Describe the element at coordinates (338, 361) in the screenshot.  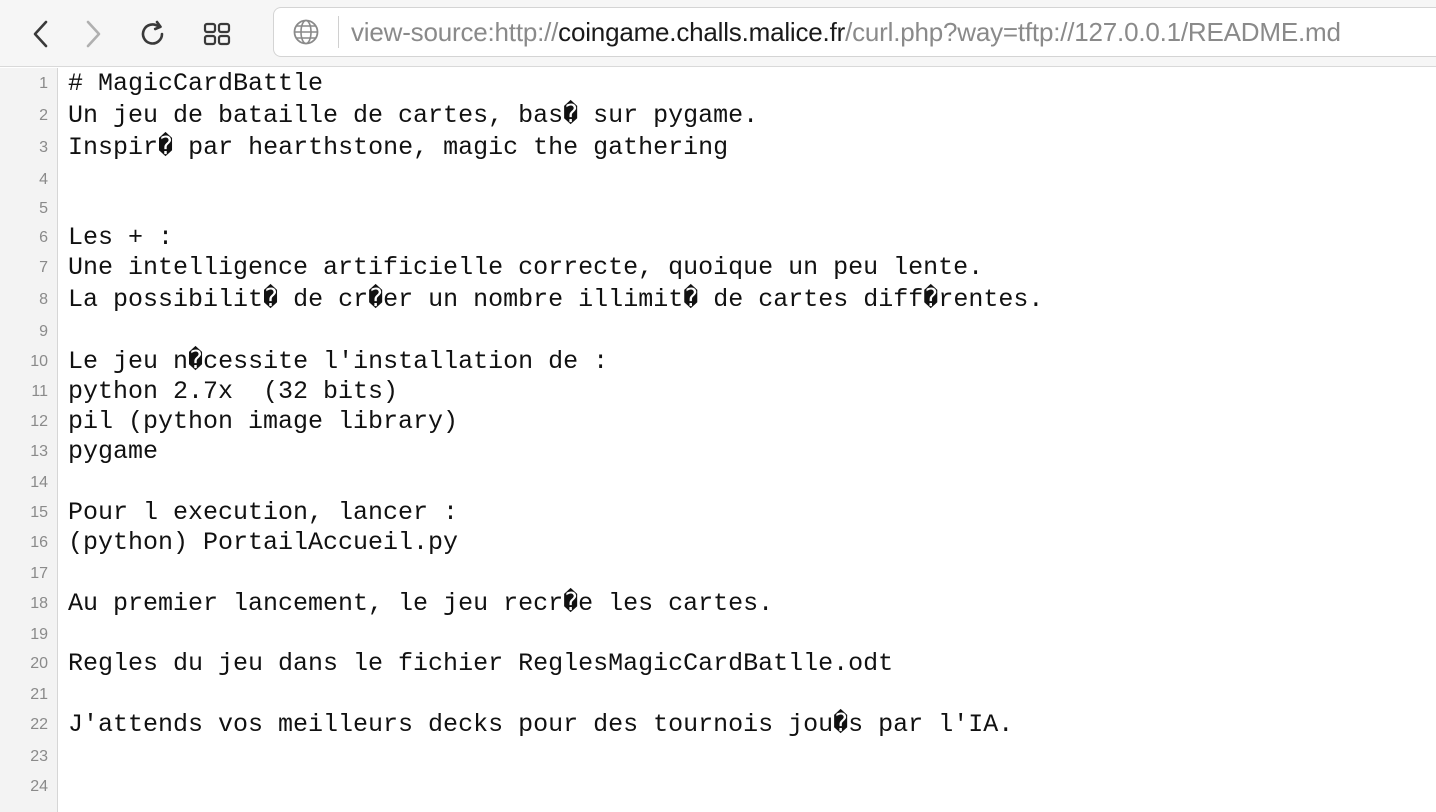
I see `line-text: Le jeu n�cessite l'installation de :` at that location.